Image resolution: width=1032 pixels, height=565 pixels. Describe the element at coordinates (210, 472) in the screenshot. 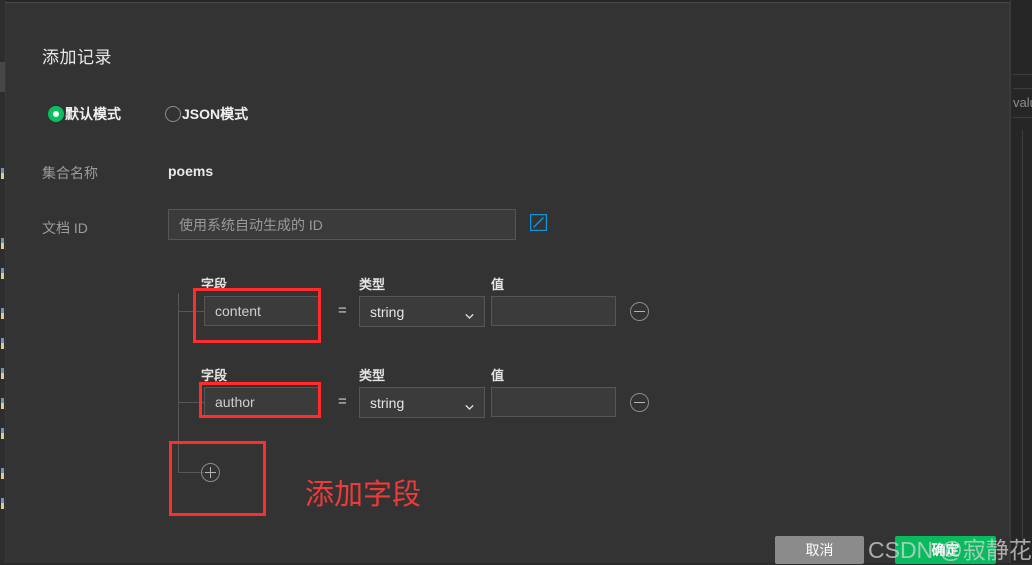

I see `plus-circle-icon-add-field` at that location.